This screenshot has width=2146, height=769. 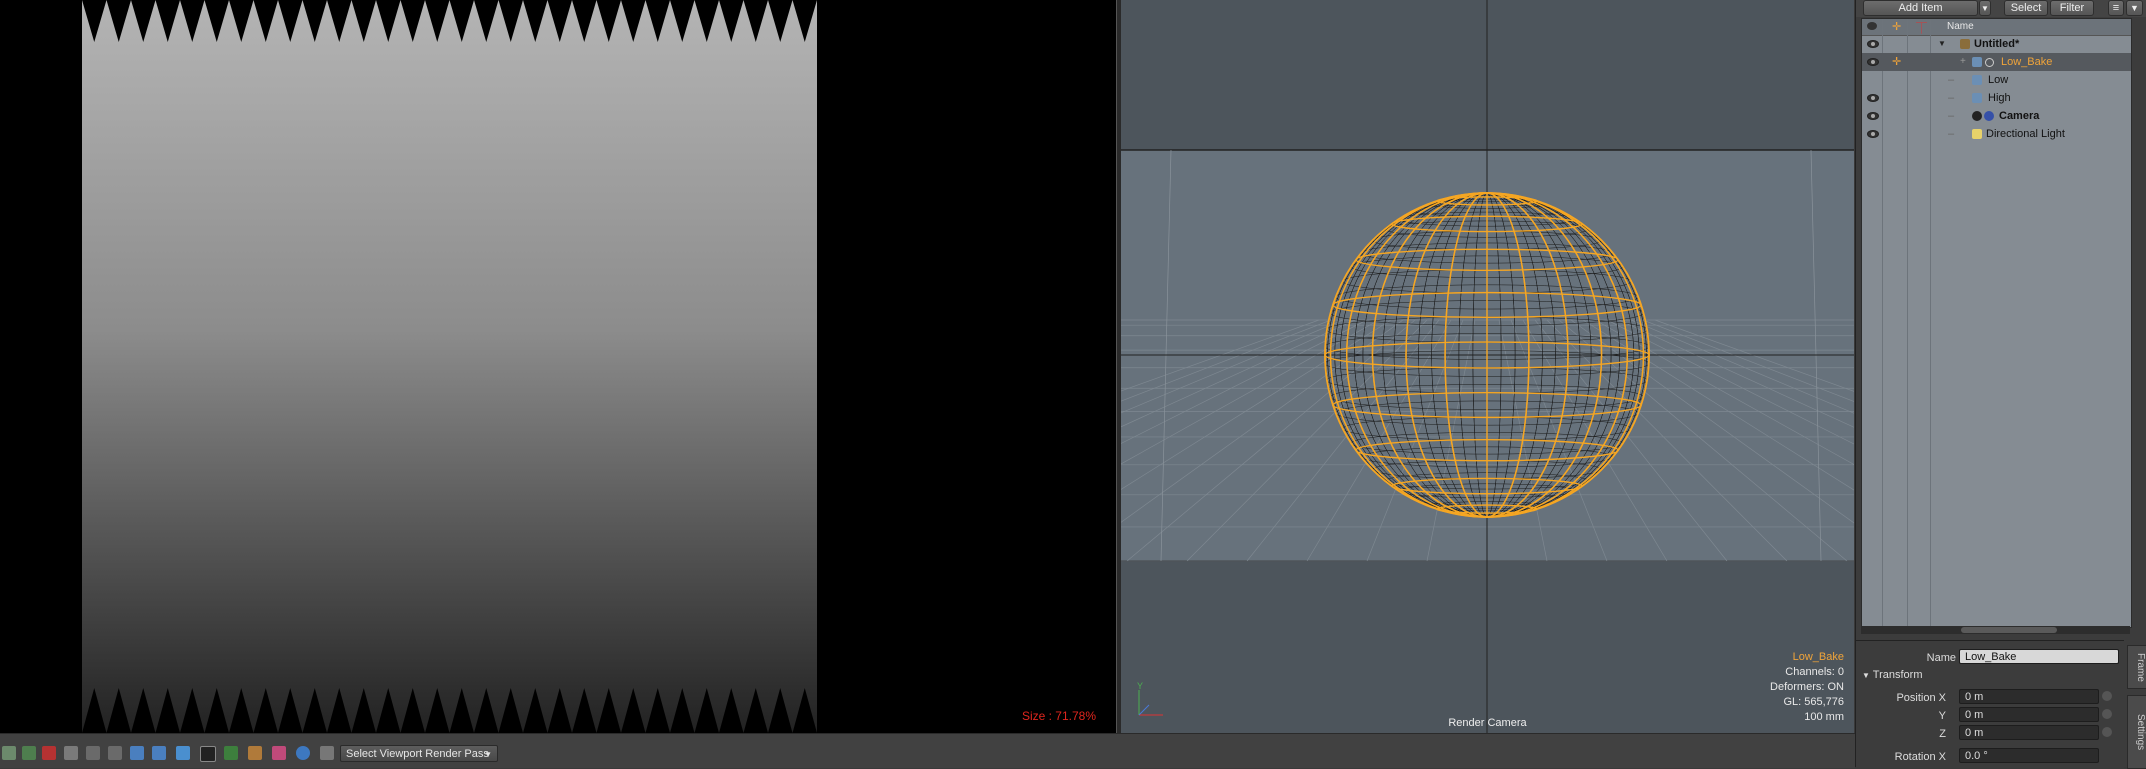 I want to click on render-pass-select: Select Viewport Render Pass ▼, so click(x=419, y=753).